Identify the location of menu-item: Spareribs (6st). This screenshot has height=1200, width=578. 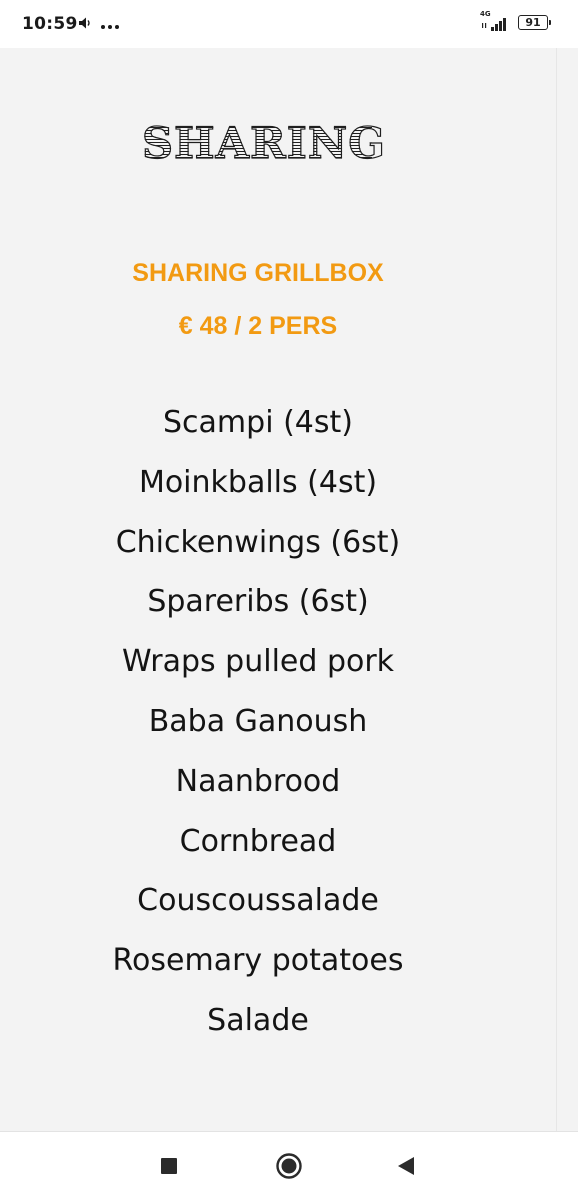
(258, 602).